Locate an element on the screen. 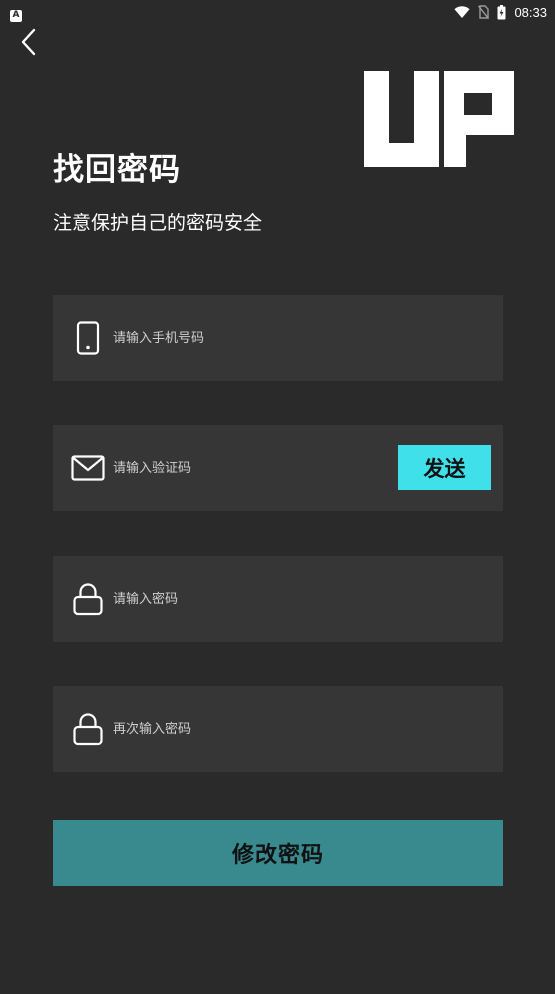 This screenshot has width=555, height=994. verification-code-input is located at coordinates (248, 468).